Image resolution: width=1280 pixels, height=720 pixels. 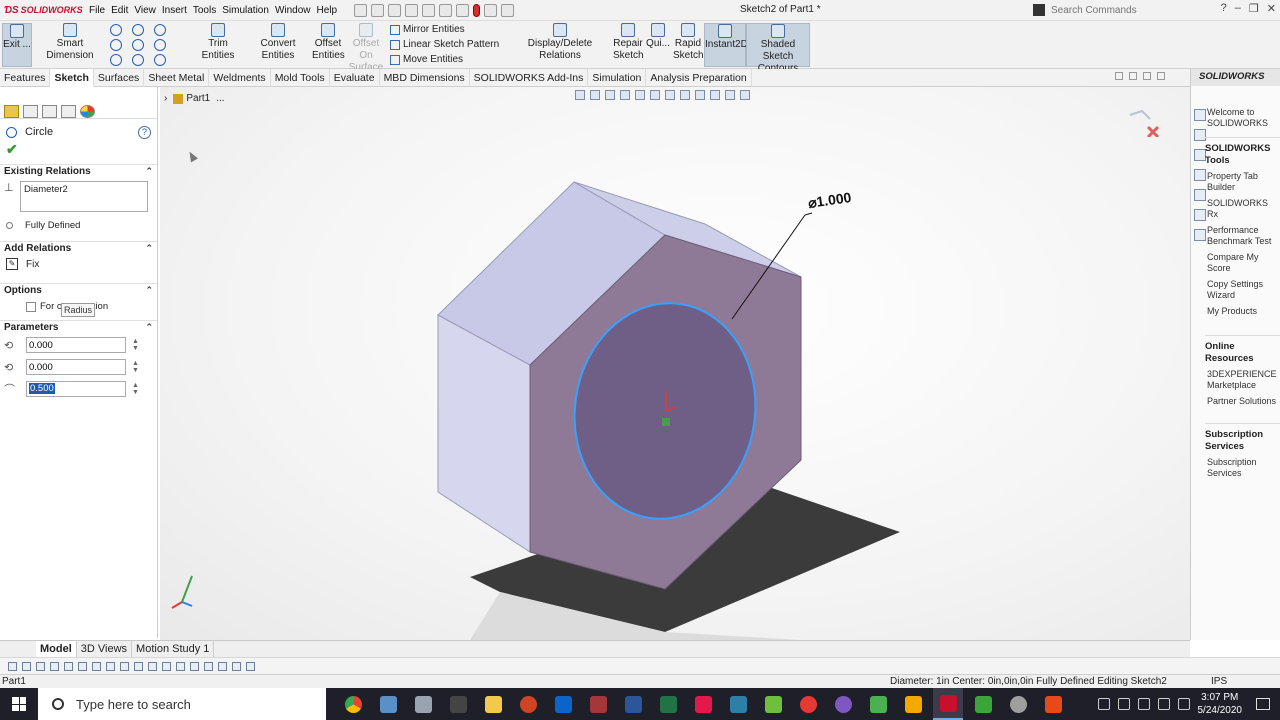 I want to click on circle-app, so click(x=843, y=704).